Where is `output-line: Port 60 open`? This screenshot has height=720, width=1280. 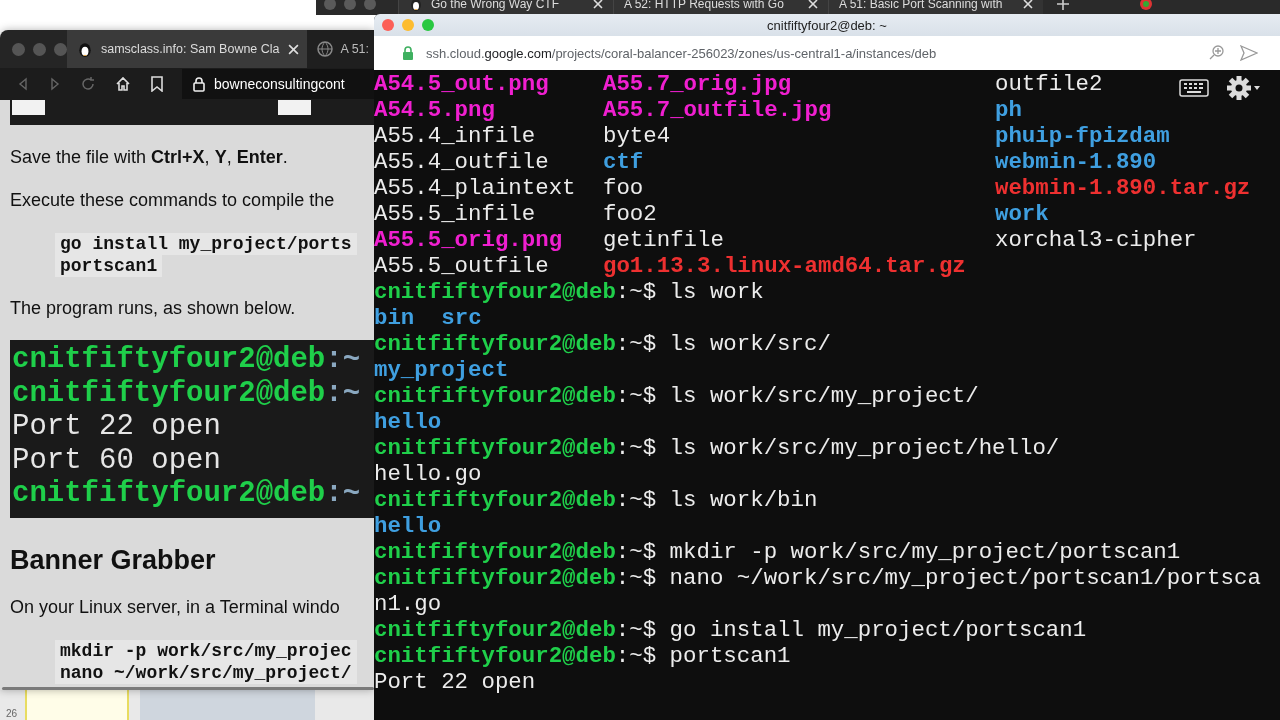 output-line: Port 60 open is located at coordinates (117, 460).